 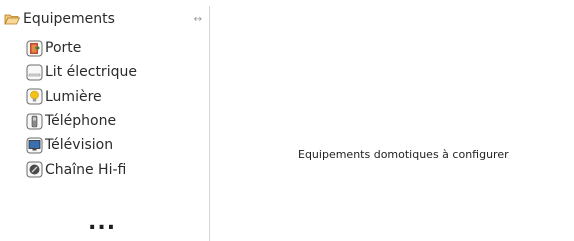 What do you see at coordinates (34, 96) in the screenshot?
I see `light-bulb-icon` at bounding box center [34, 96].